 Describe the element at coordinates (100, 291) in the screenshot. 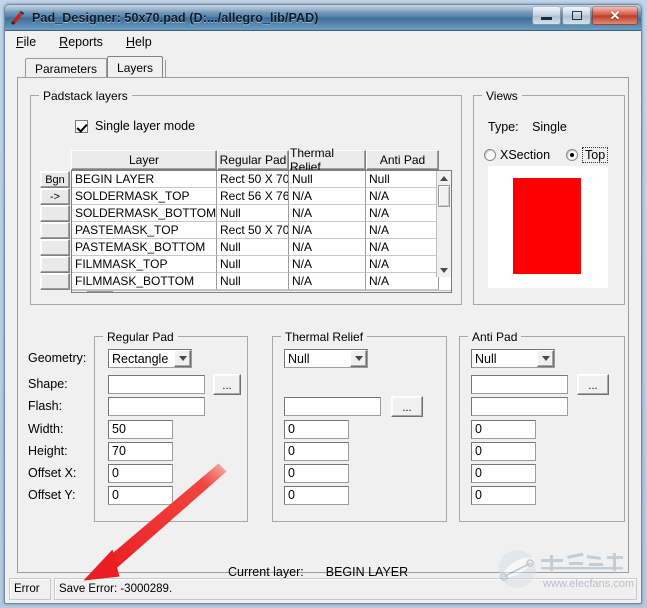

I see `horizontal-scroll-thumb` at that location.